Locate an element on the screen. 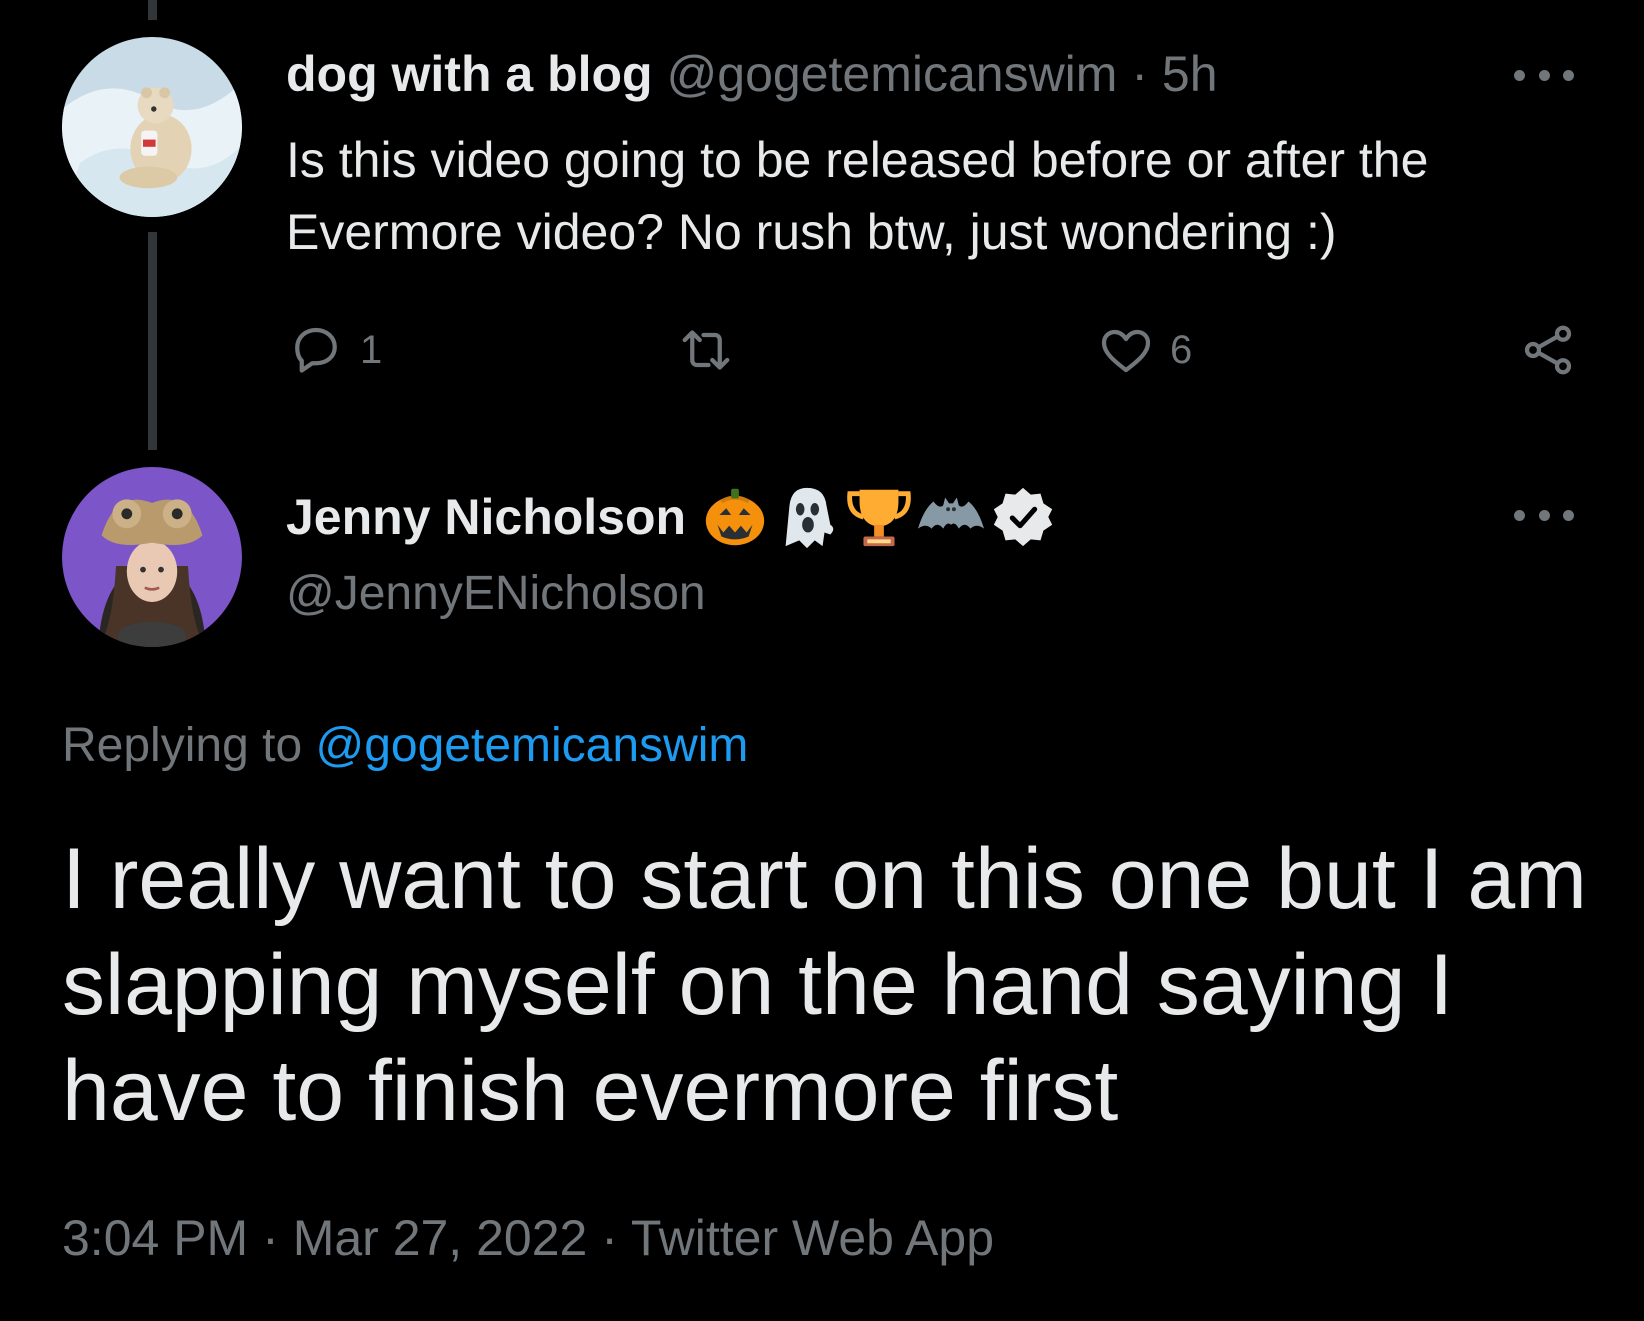  main-author-name-row: Jenny Nicholson is located at coordinates (673, 517).